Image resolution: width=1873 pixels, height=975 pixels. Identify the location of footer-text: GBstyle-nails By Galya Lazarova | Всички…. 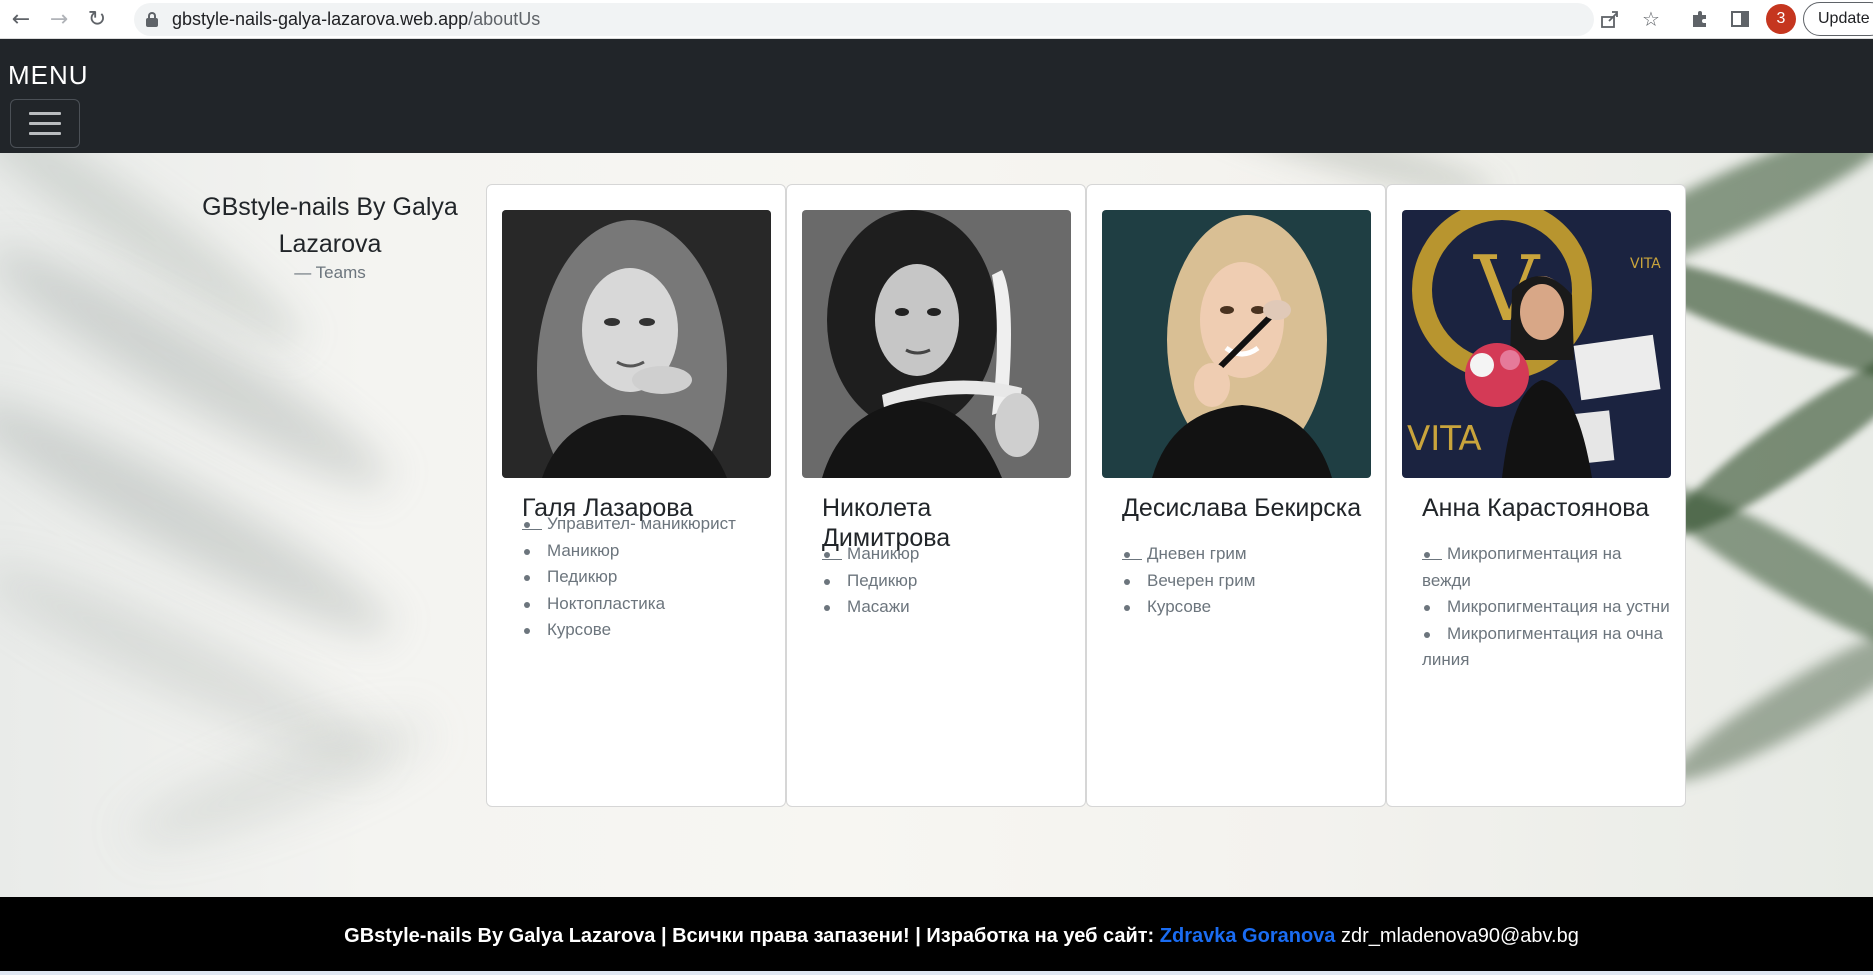
(961, 936).